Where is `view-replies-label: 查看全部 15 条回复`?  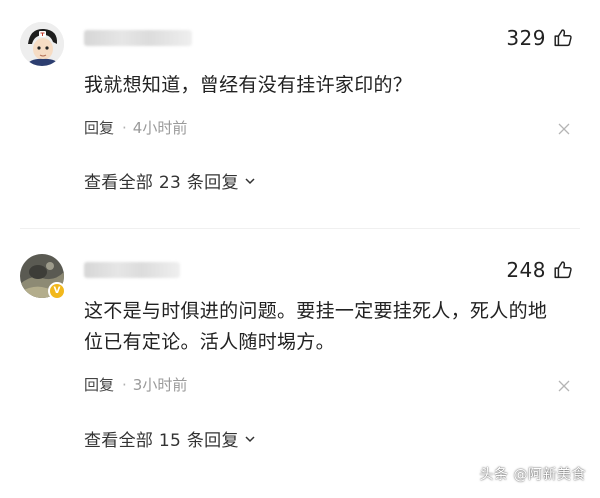 view-replies-label: 查看全部 15 条回复 is located at coordinates (161, 441).